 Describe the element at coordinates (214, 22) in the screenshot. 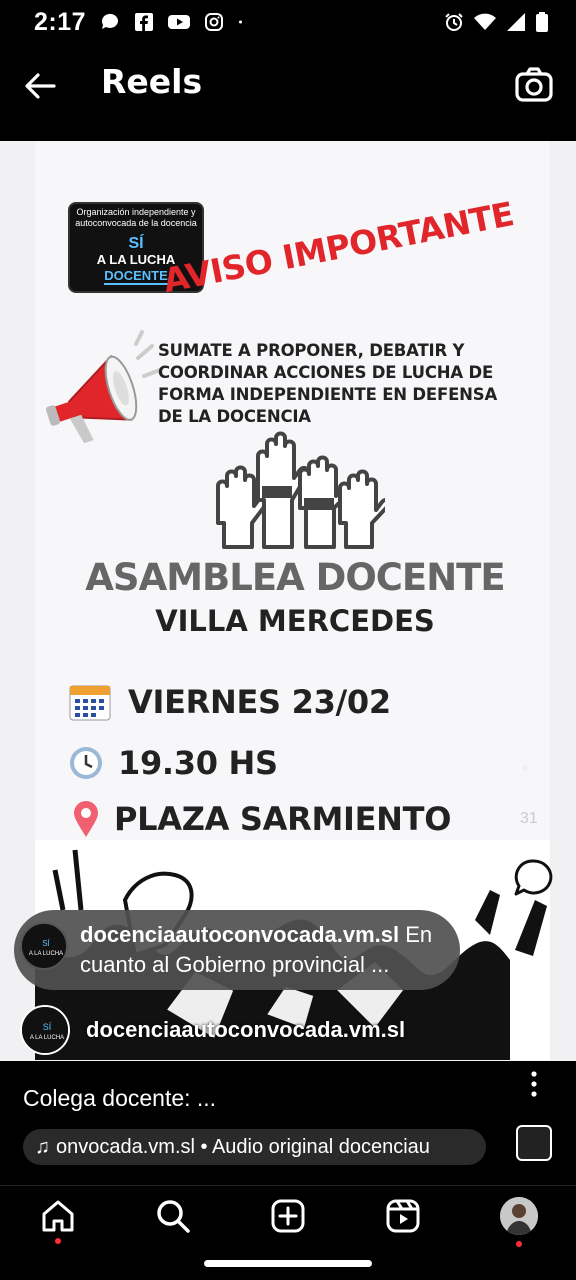

I see `instagram-icon` at that location.